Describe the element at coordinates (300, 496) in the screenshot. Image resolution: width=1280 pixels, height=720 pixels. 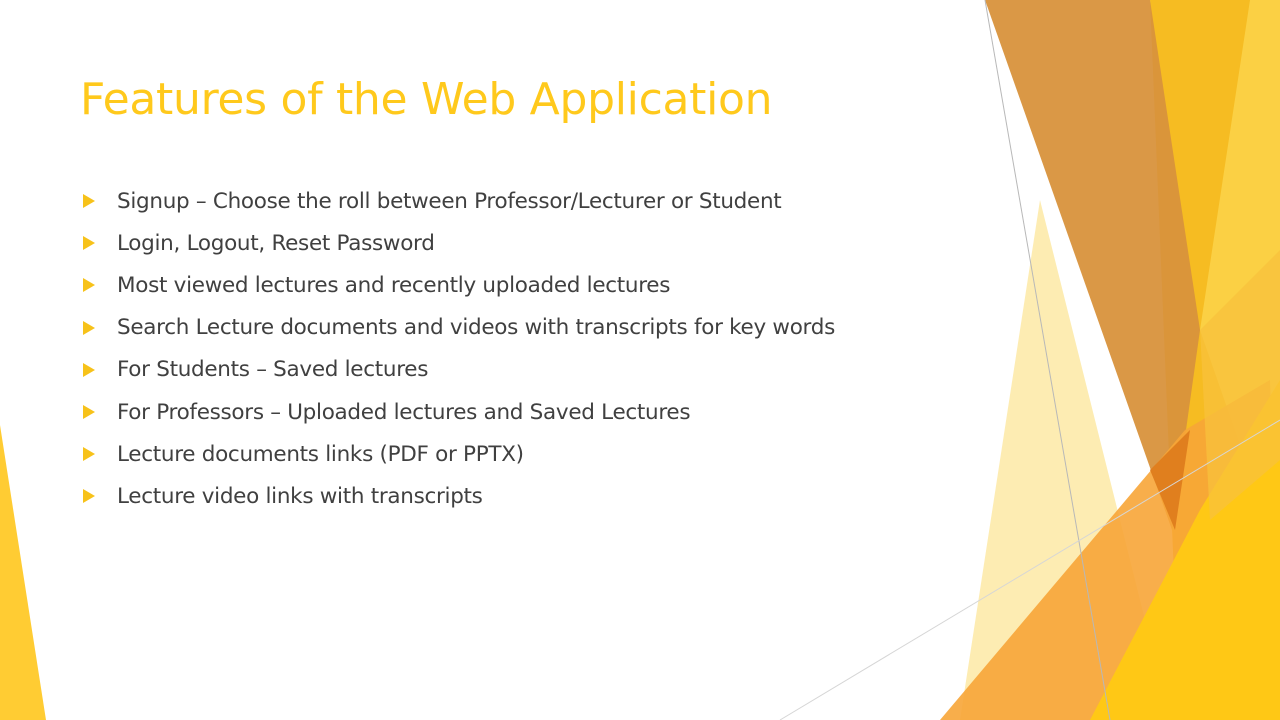
I see `bullet-text: Lecture video links with transcripts` at that location.